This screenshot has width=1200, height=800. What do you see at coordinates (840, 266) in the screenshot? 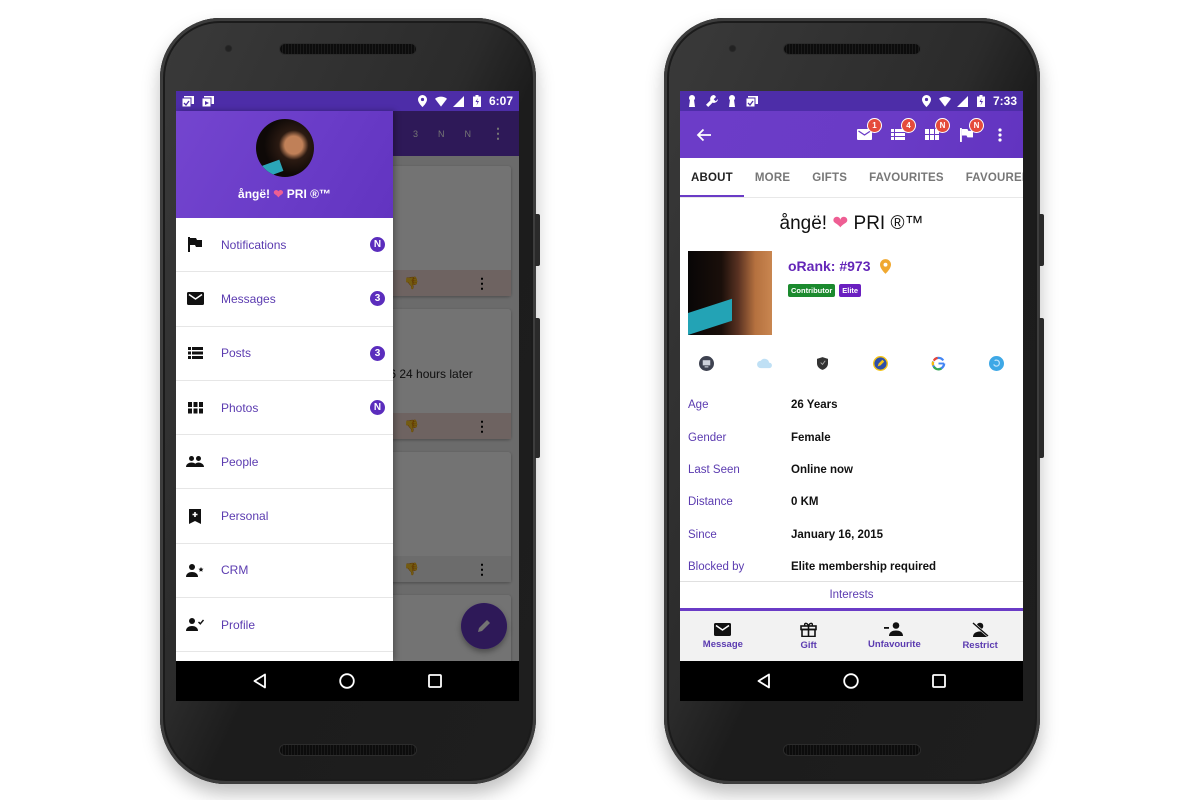
I see `rank: oRank: #973` at bounding box center [840, 266].